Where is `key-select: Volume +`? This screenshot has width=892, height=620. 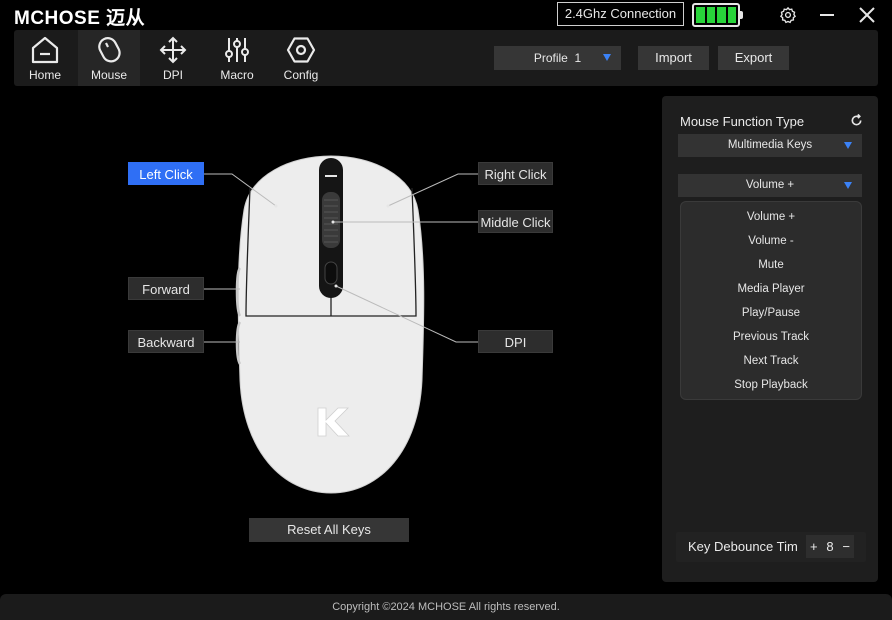 key-select: Volume + is located at coordinates (770, 185).